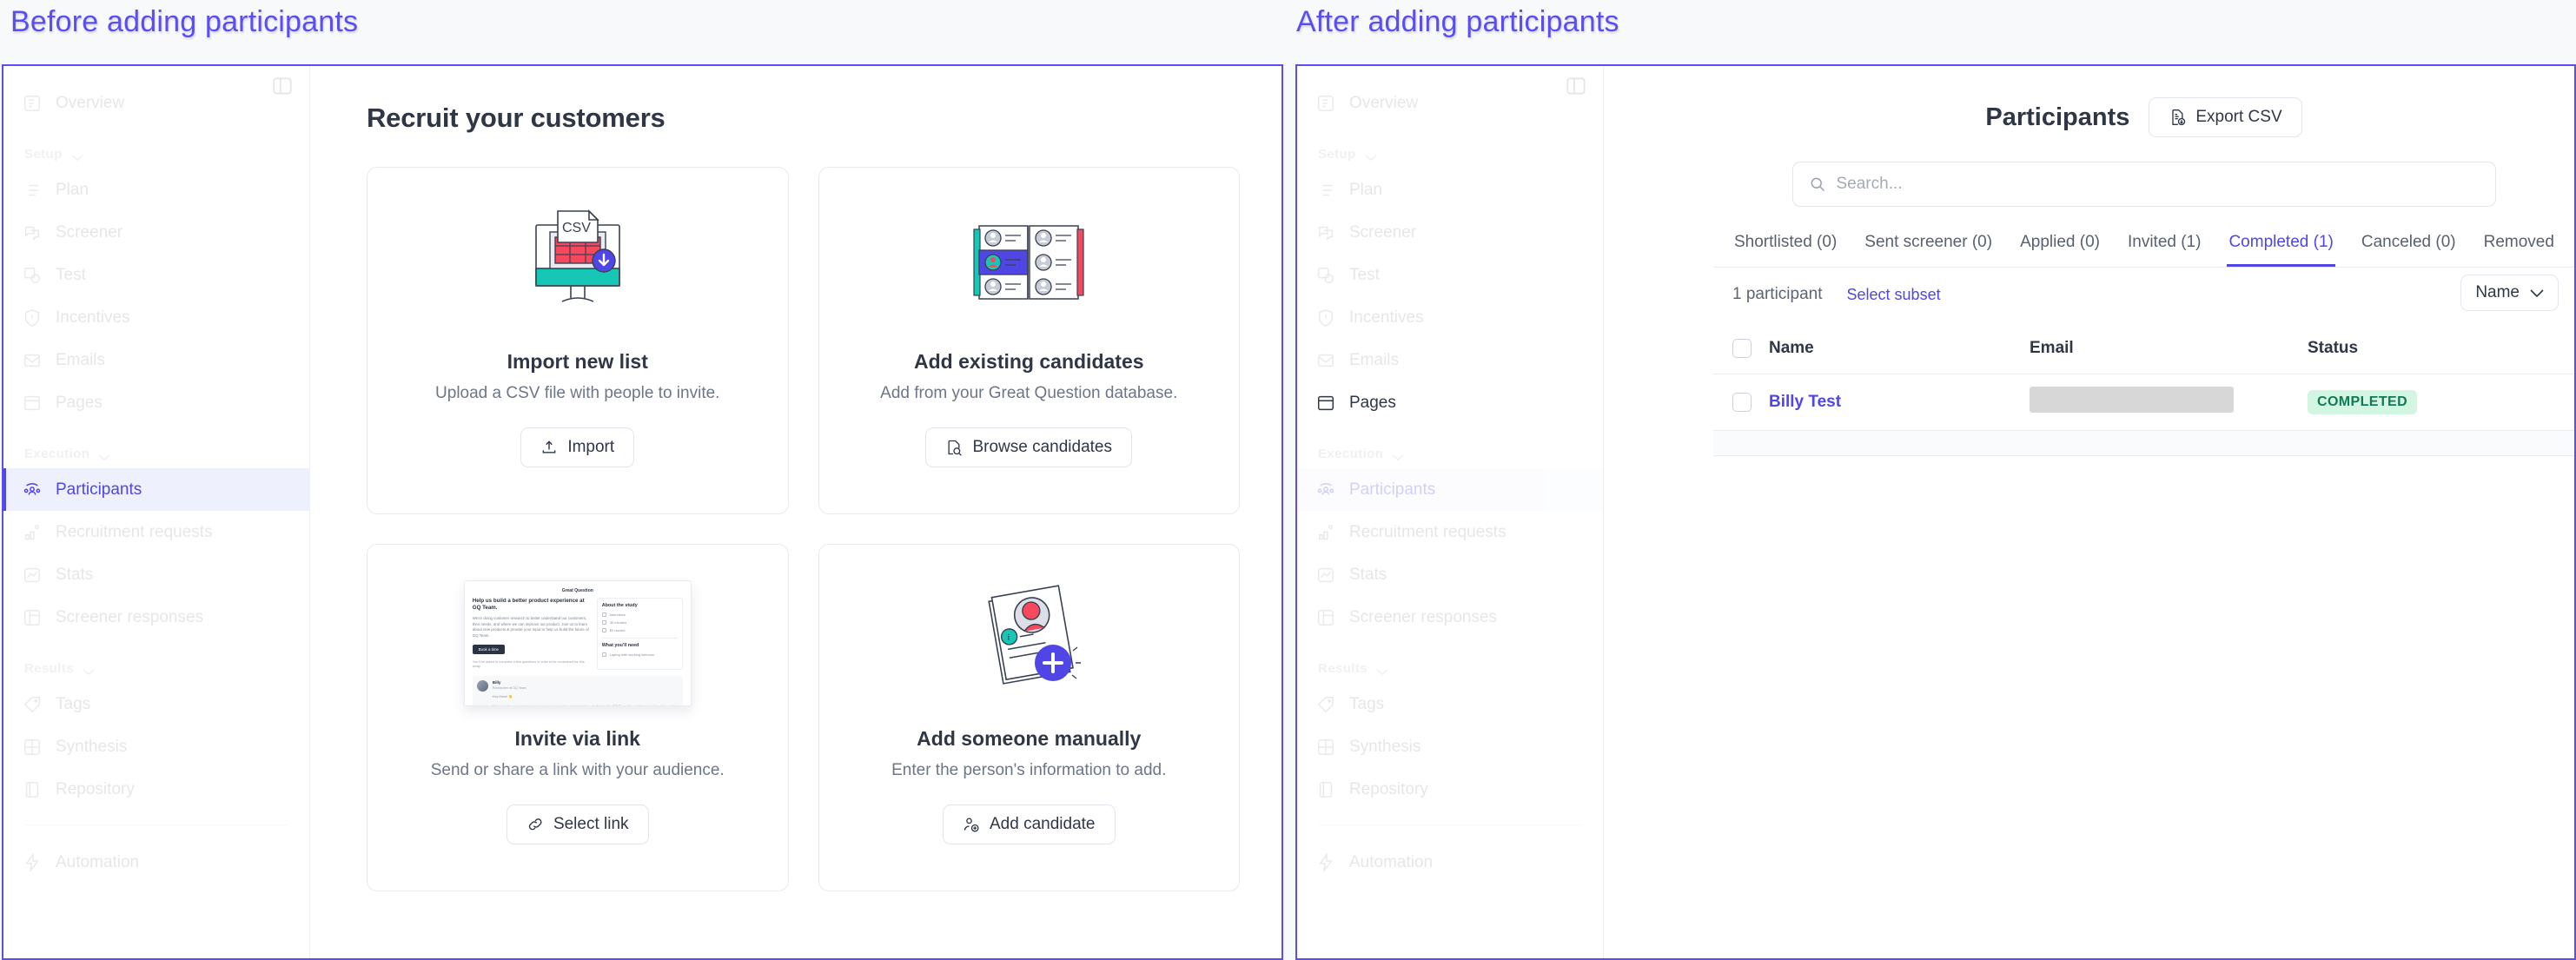 This screenshot has width=2576, height=960. Describe the element at coordinates (2281, 250) in the screenshot. I see `tab-completed: Completed (1)` at that location.